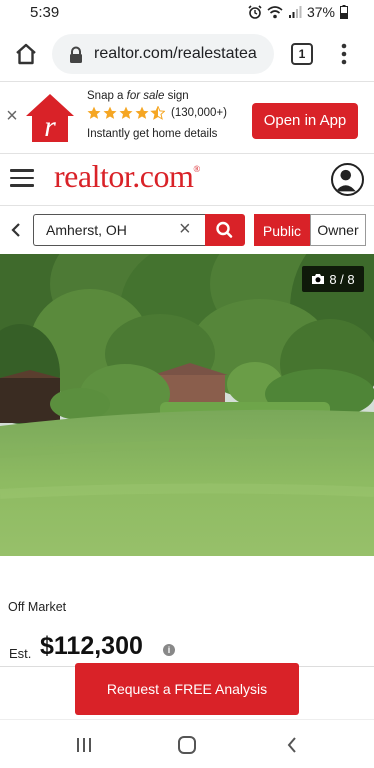 Image resolution: width=374 pixels, height=768 pixels. What do you see at coordinates (342, 279) in the screenshot?
I see `photo-counter-text: 8 / 8` at bounding box center [342, 279].